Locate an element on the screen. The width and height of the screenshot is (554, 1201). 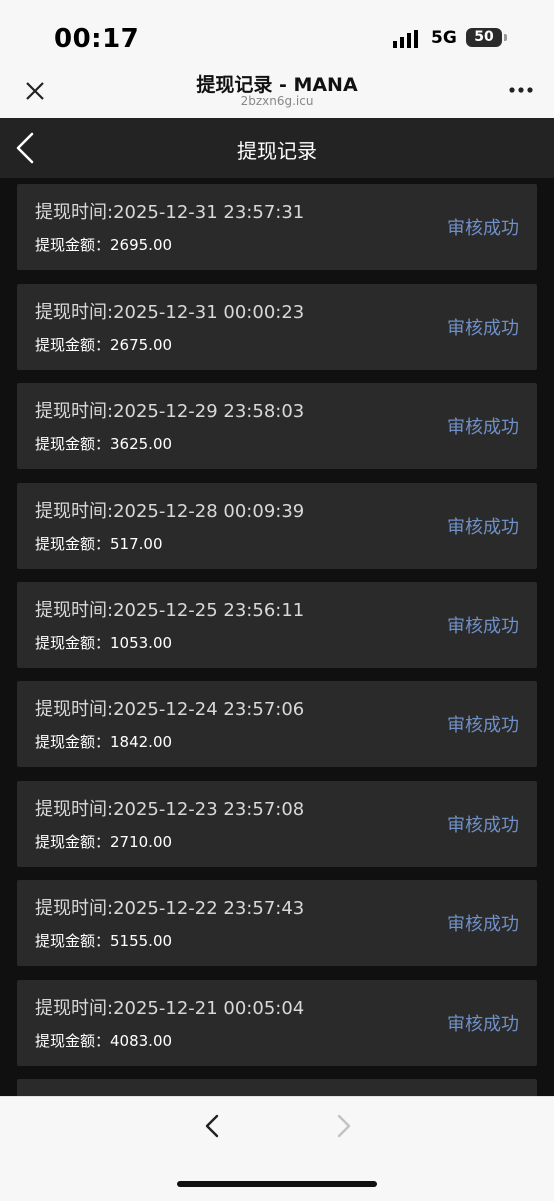
record-amount: 提现金额：2675.00 is located at coordinates (104, 345).